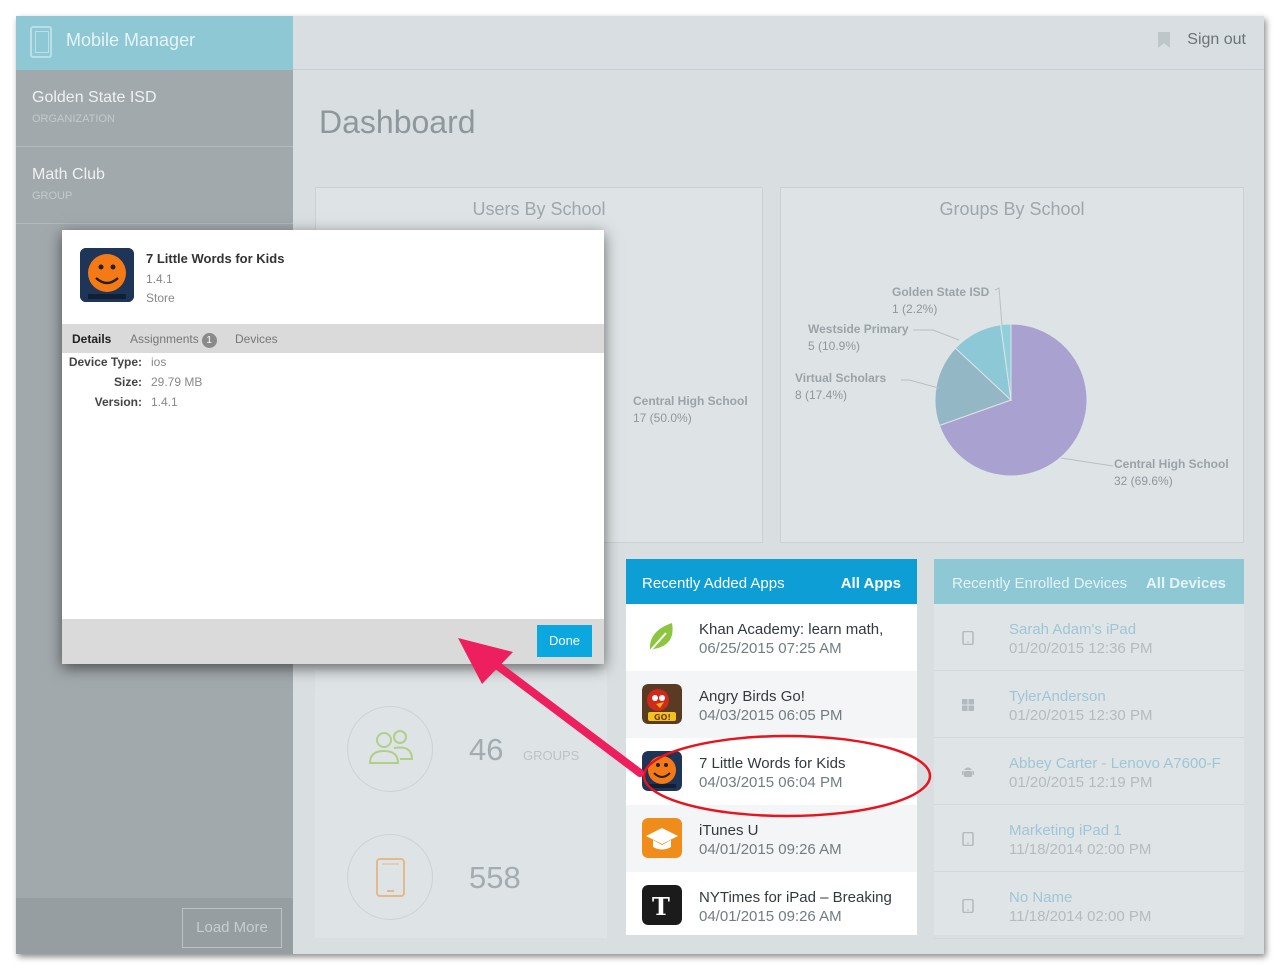 This screenshot has width=1281, height=971. What do you see at coordinates (772, 763) in the screenshot?
I see `app-name: 7 Little Words for Kids` at bounding box center [772, 763].